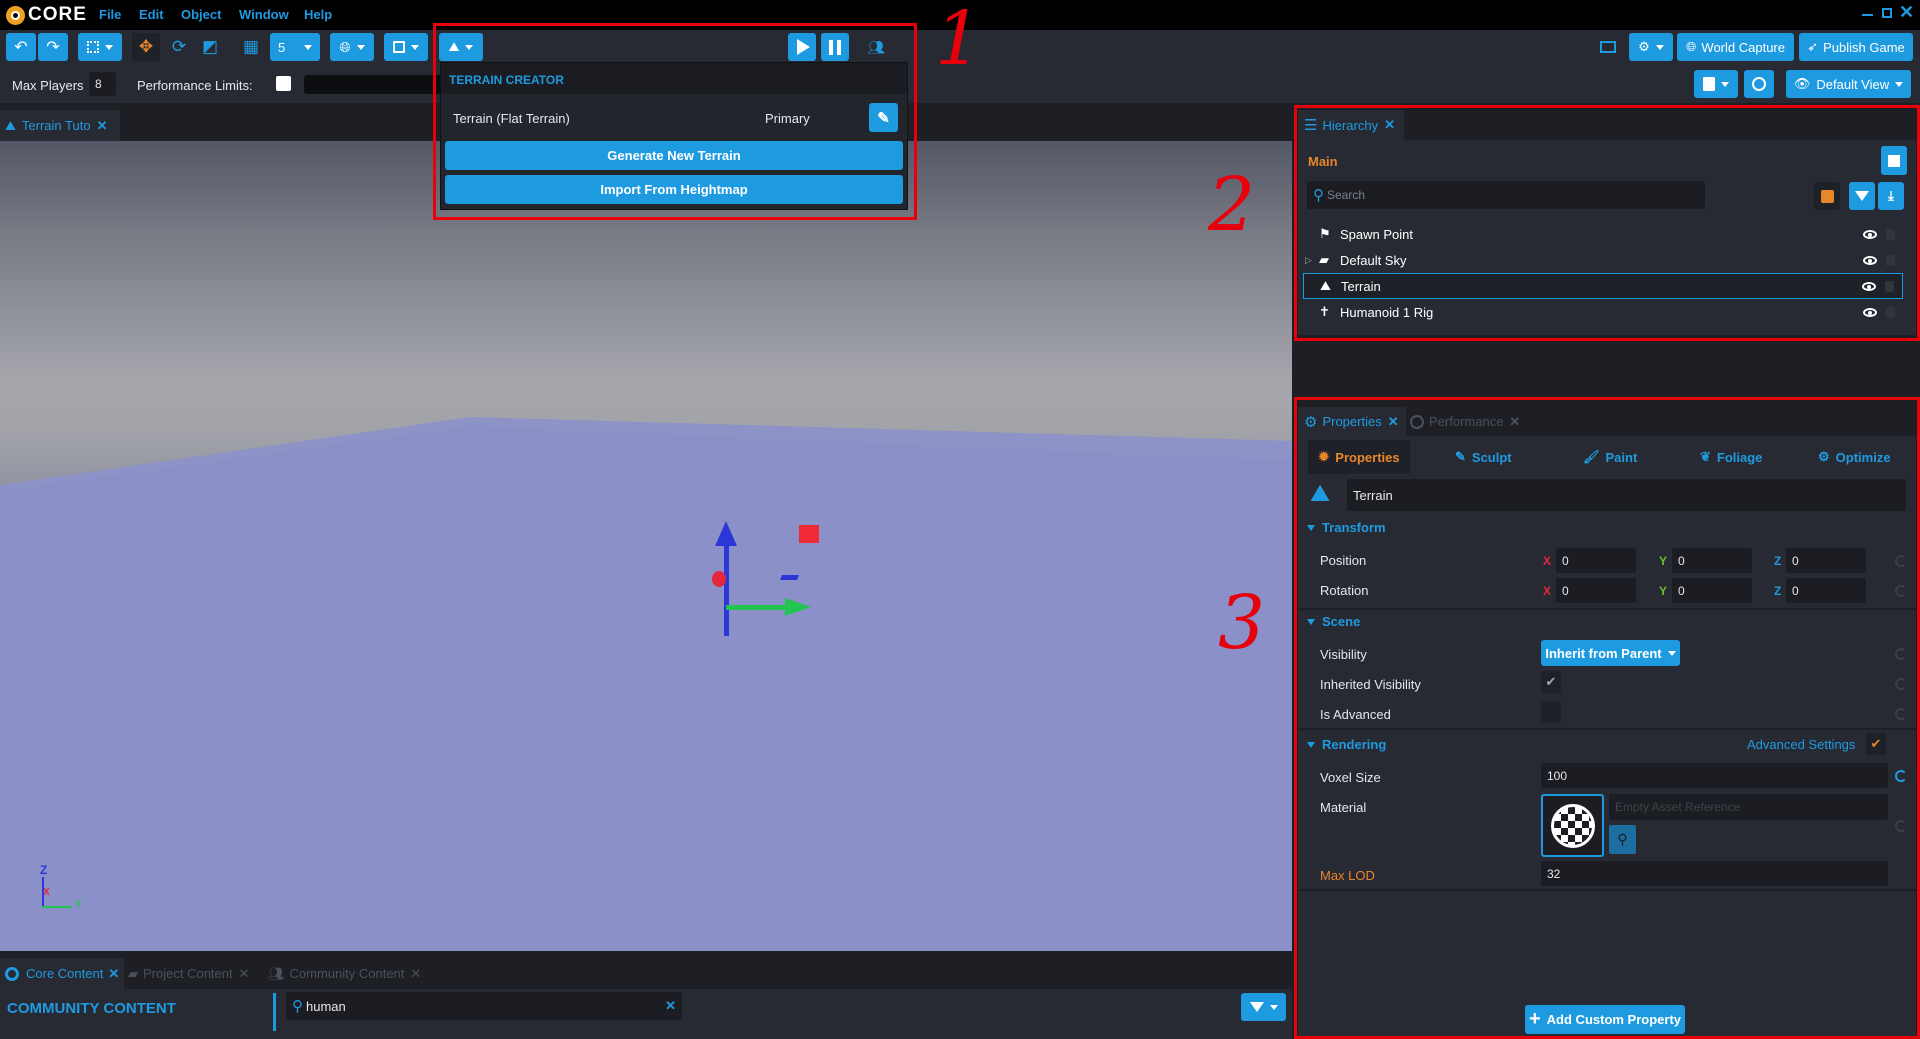 This screenshot has height=1039, width=1920. What do you see at coordinates (1263, 1007) in the screenshot?
I see `content-filter-dropdown` at bounding box center [1263, 1007].